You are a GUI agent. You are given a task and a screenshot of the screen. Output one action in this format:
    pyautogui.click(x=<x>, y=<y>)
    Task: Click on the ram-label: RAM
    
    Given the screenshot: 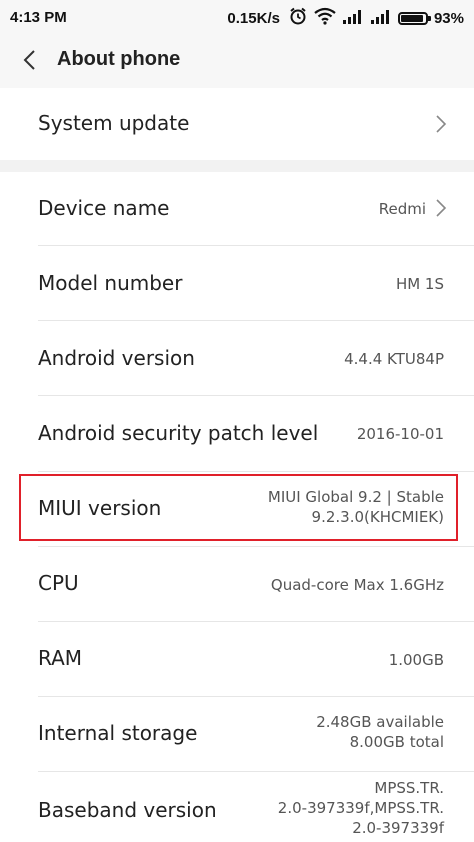 What is the action you would take?
    pyautogui.click(x=60, y=658)
    